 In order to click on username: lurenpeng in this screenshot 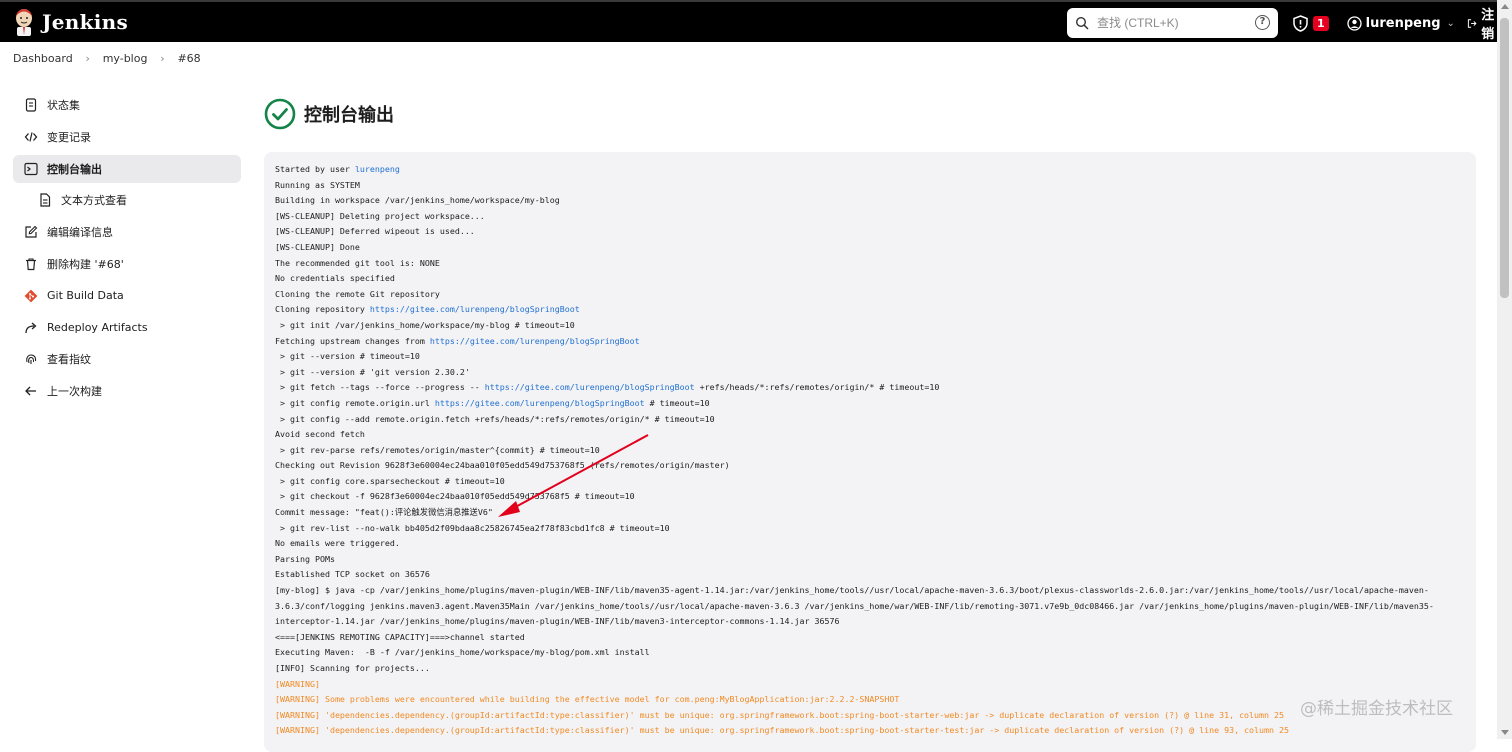, I will do `click(1403, 23)`.